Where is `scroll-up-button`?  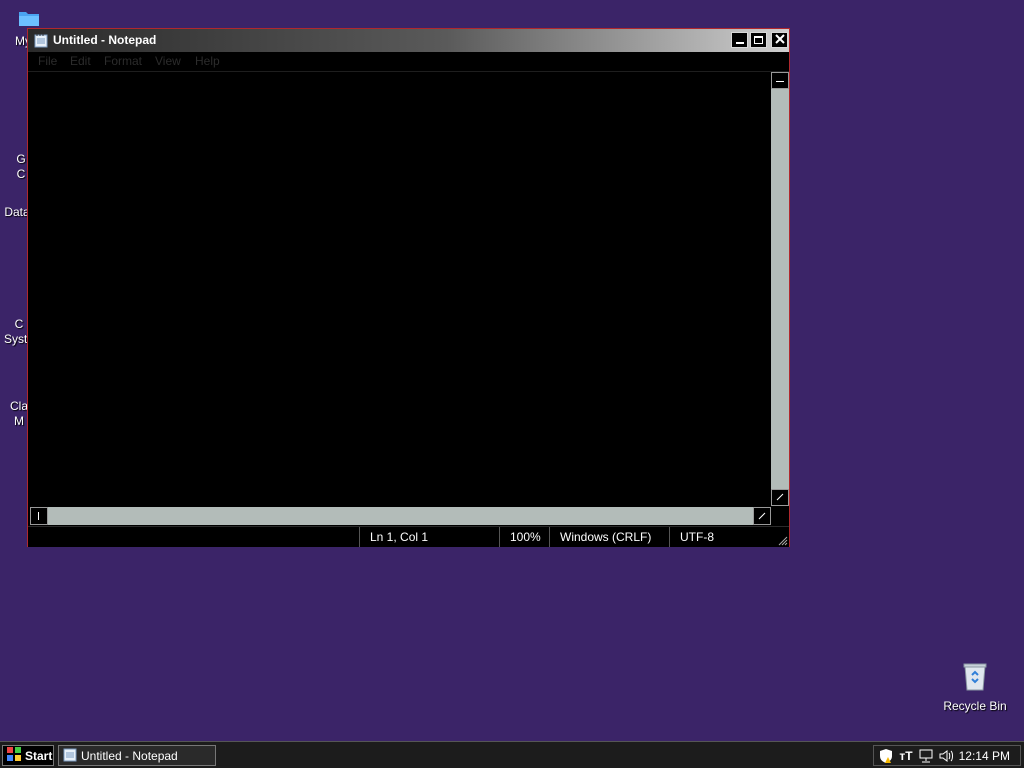 scroll-up-button is located at coordinates (780, 80).